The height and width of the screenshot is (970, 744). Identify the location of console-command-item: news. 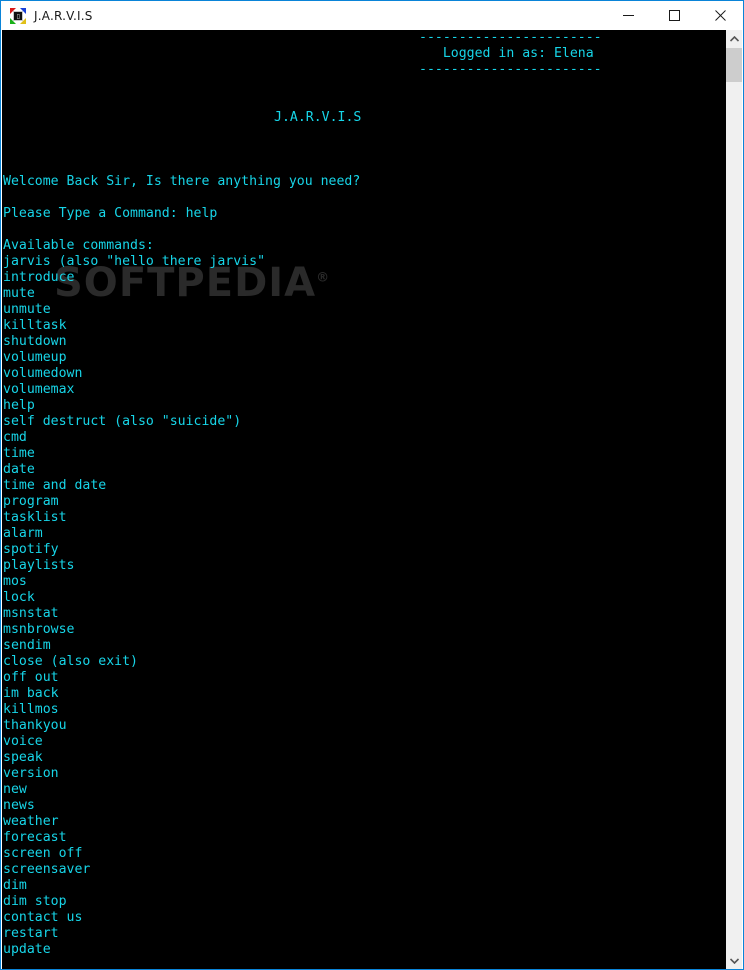
(19, 805).